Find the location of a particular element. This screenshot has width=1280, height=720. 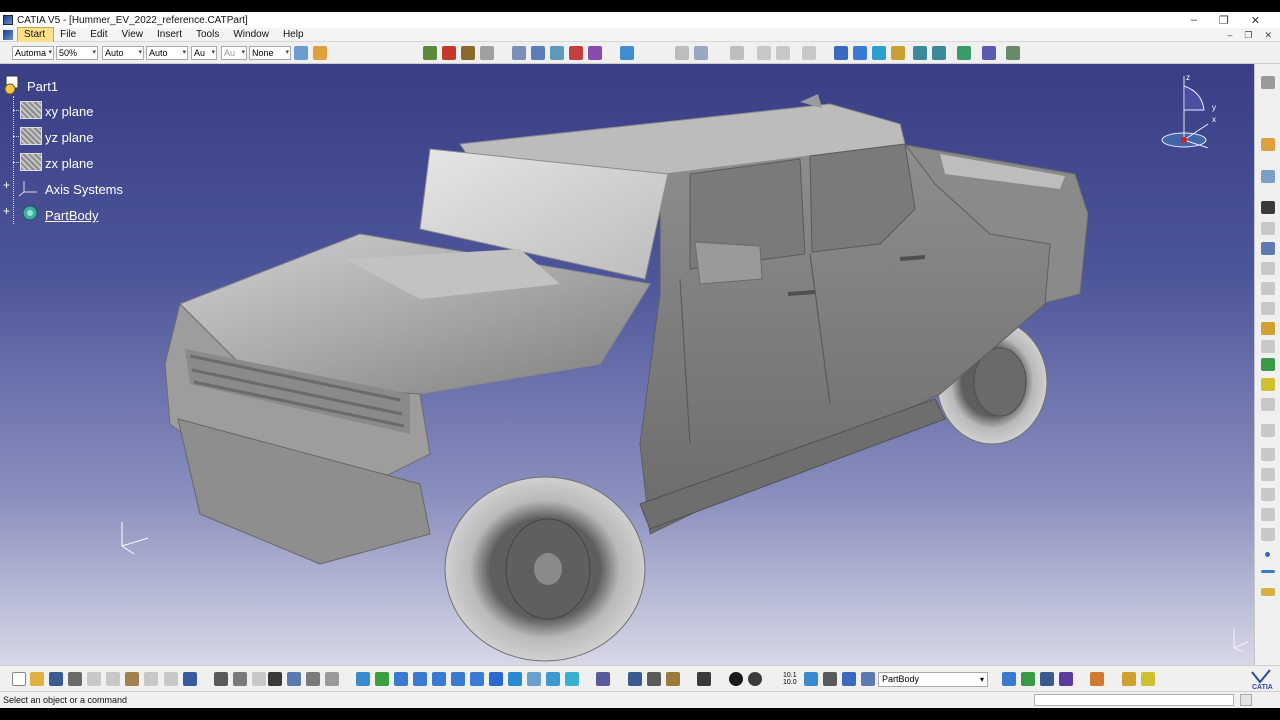

thickness-icon is located at coordinates (1268, 404).